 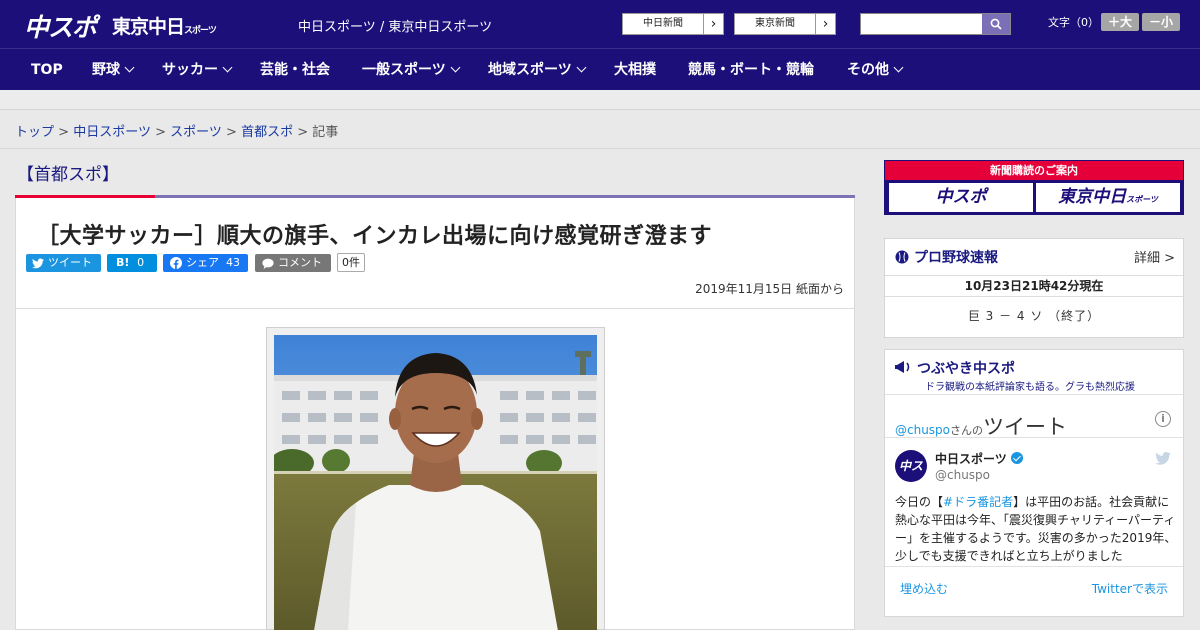 I want to click on font-larger-button: ＋大, so click(x=1120, y=22).